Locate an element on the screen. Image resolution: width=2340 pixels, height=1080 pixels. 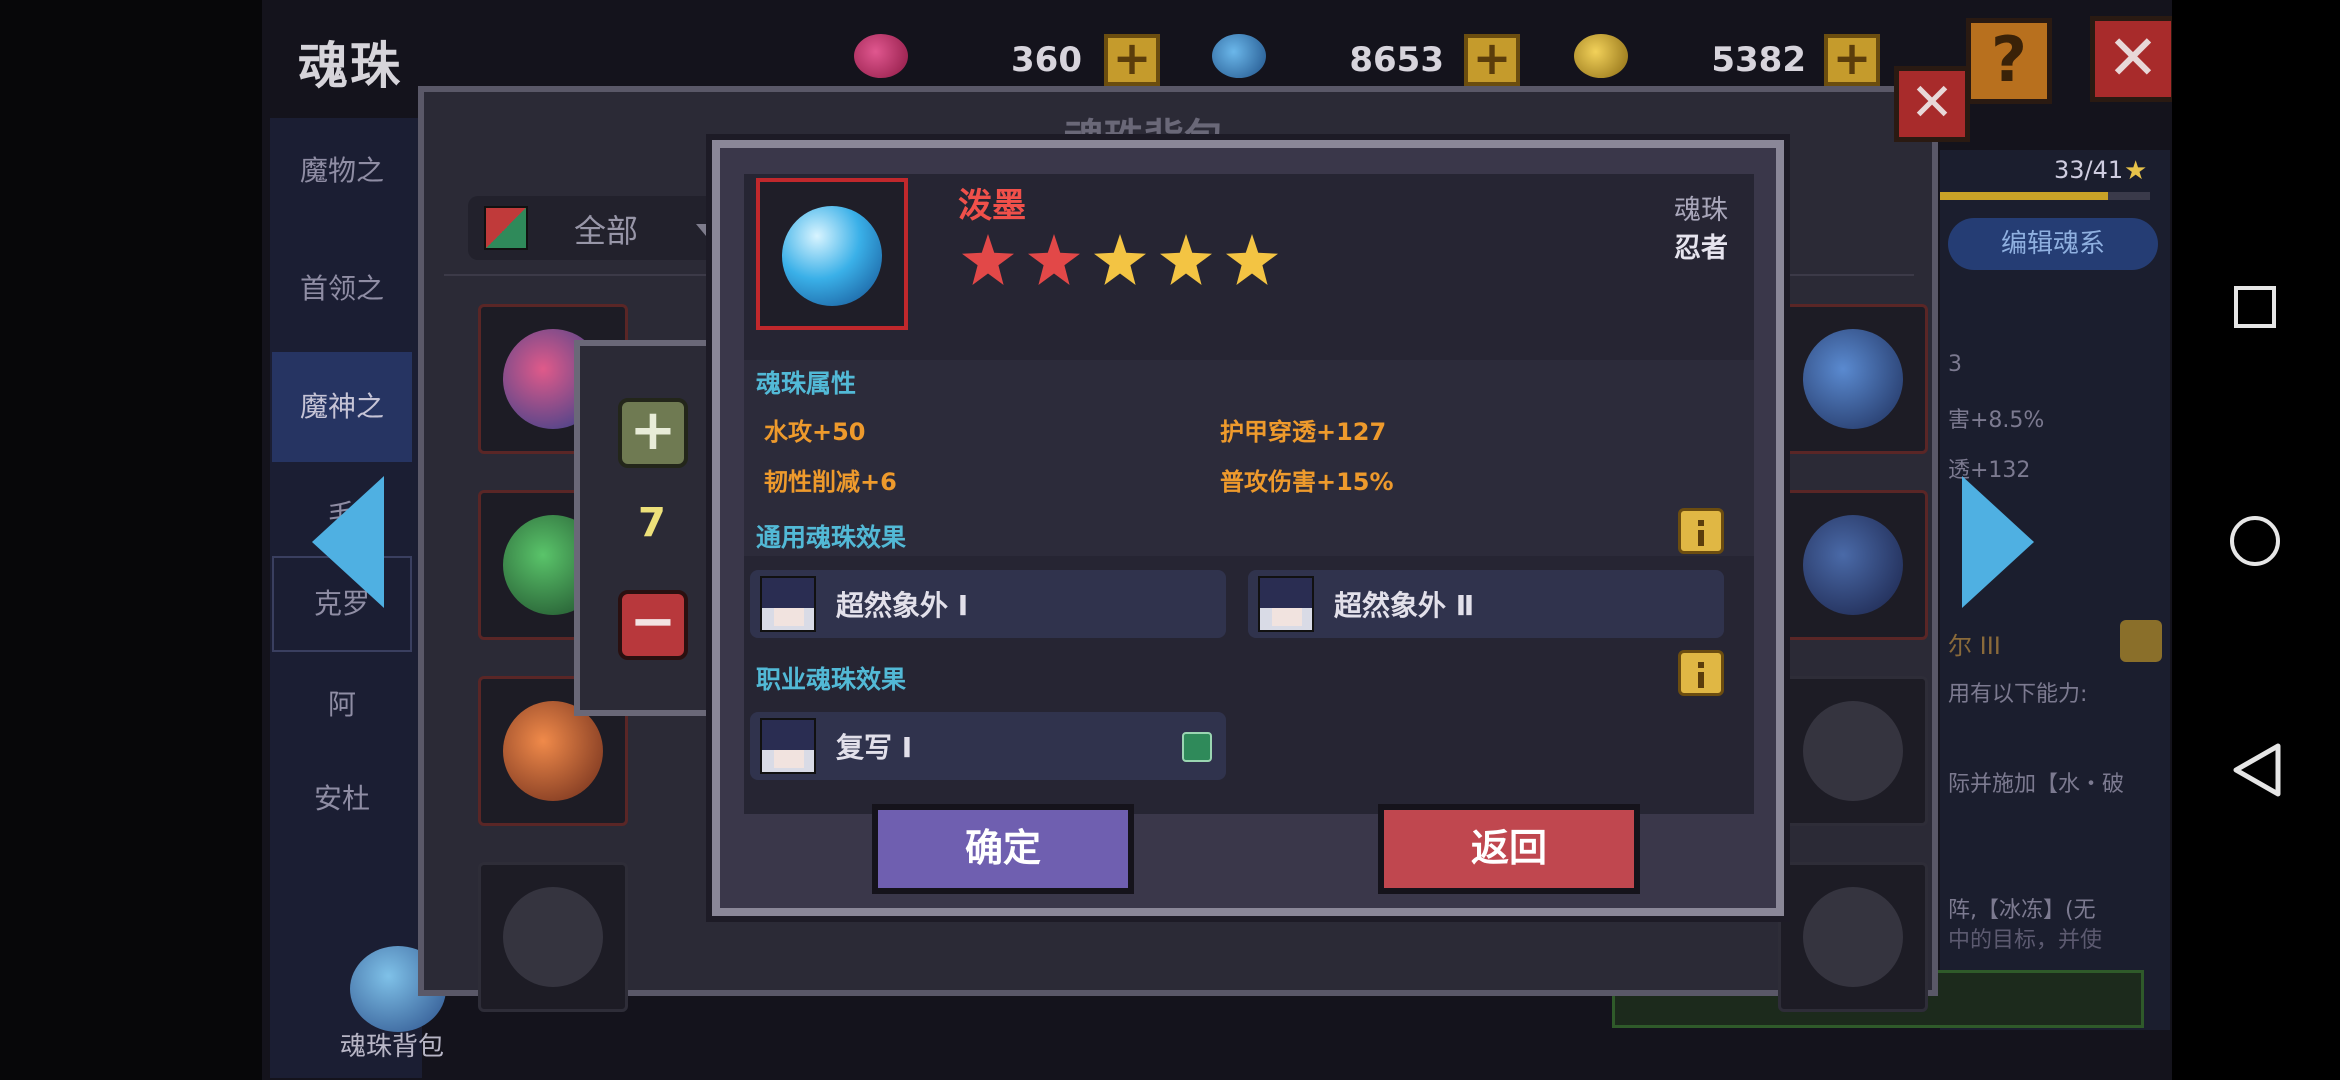
purple-gem-icon is located at coordinates (881, 56).